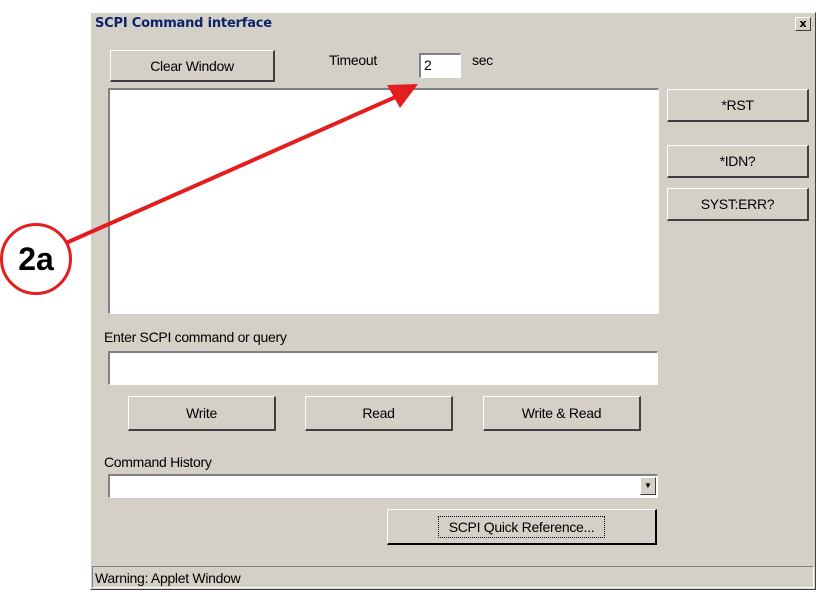  What do you see at coordinates (183, 23) in the screenshot?
I see `window-title: SCPI Command interface` at bounding box center [183, 23].